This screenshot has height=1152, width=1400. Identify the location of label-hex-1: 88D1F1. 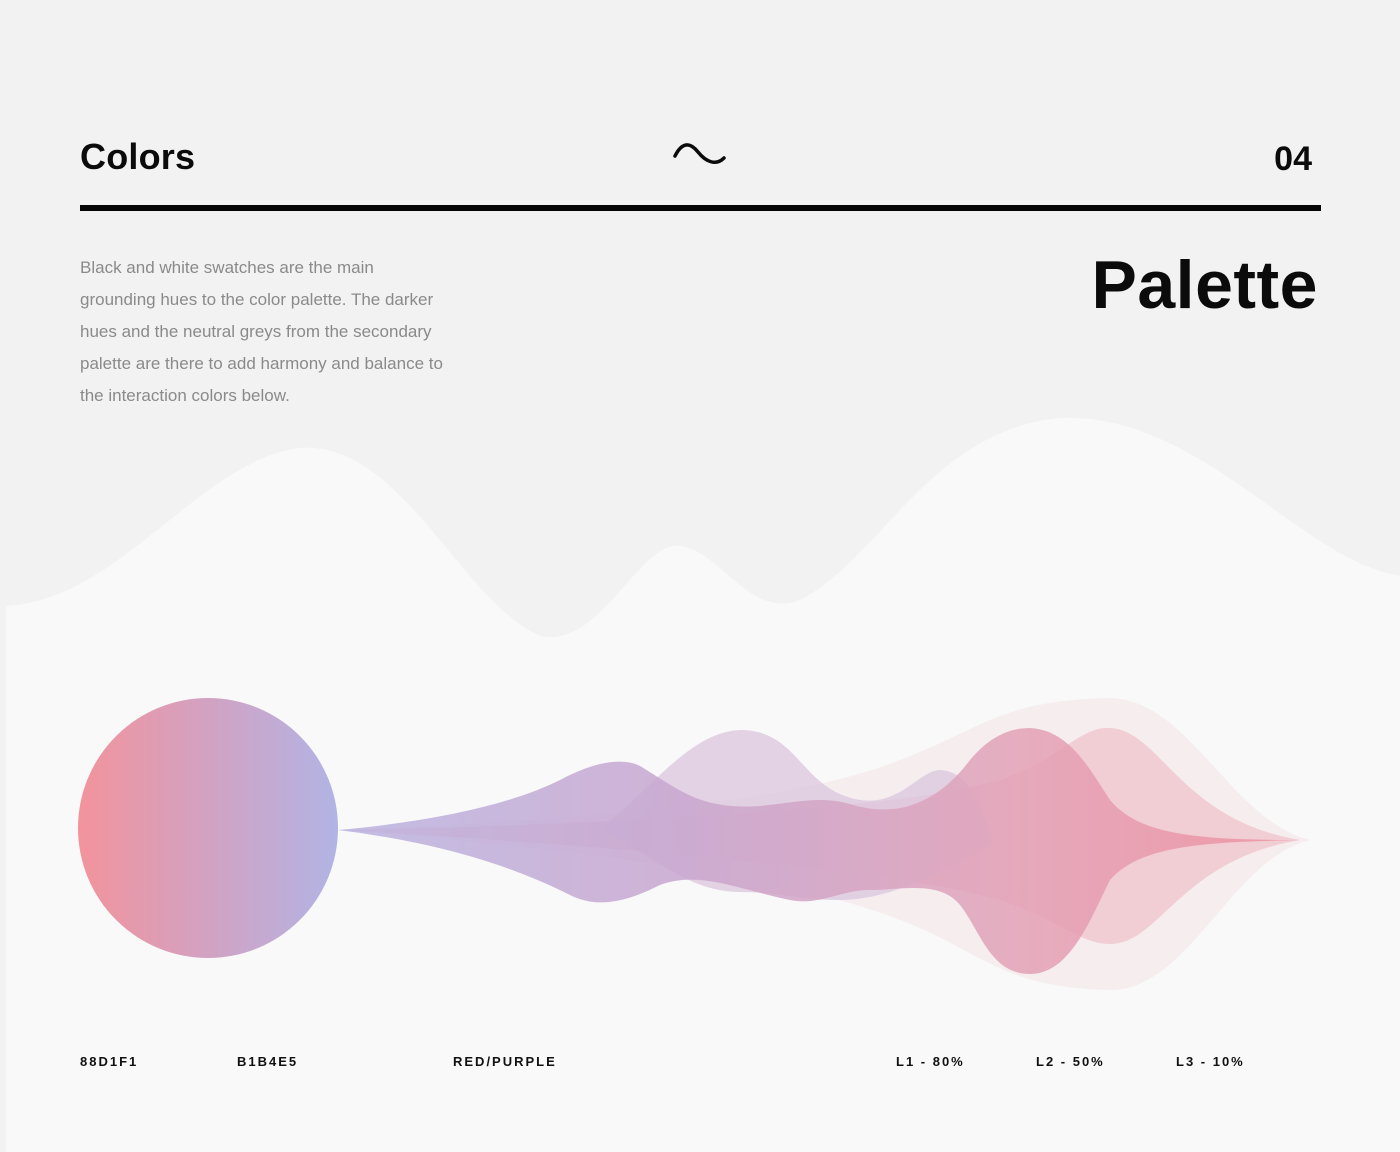
(109, 1061).